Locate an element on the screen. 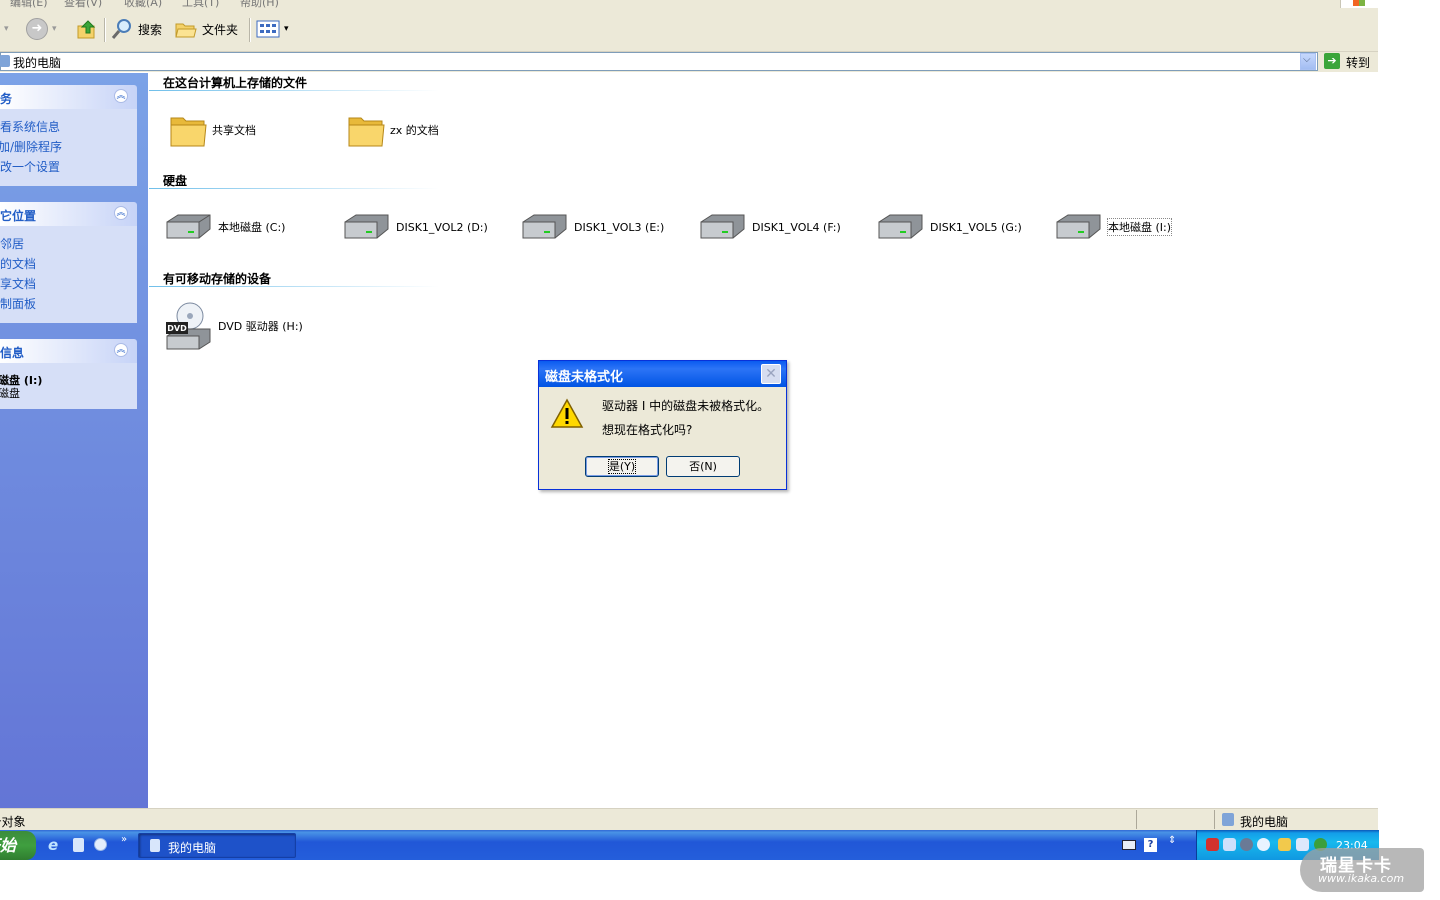 This screenshot has height=900, width=1440. yes-button: 是(Y) is located at coordinates (622, 466).